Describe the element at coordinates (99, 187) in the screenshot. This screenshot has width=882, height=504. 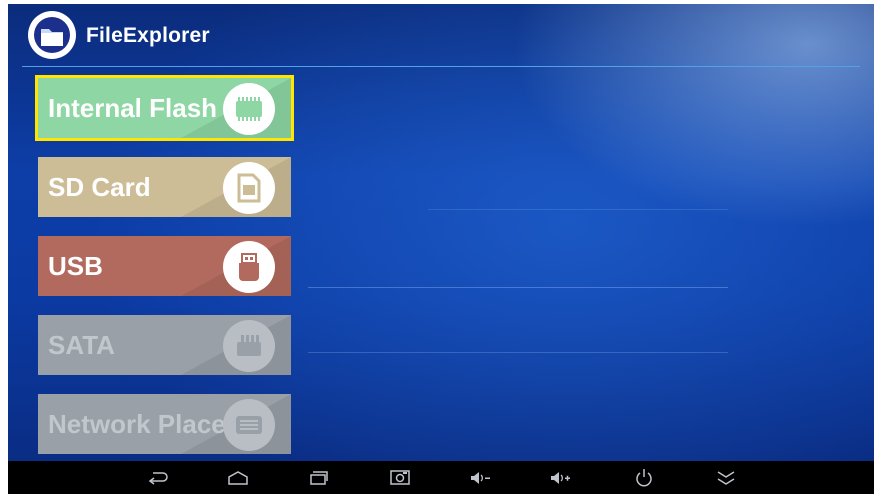
I see `tile-label: SD Card` at that location.